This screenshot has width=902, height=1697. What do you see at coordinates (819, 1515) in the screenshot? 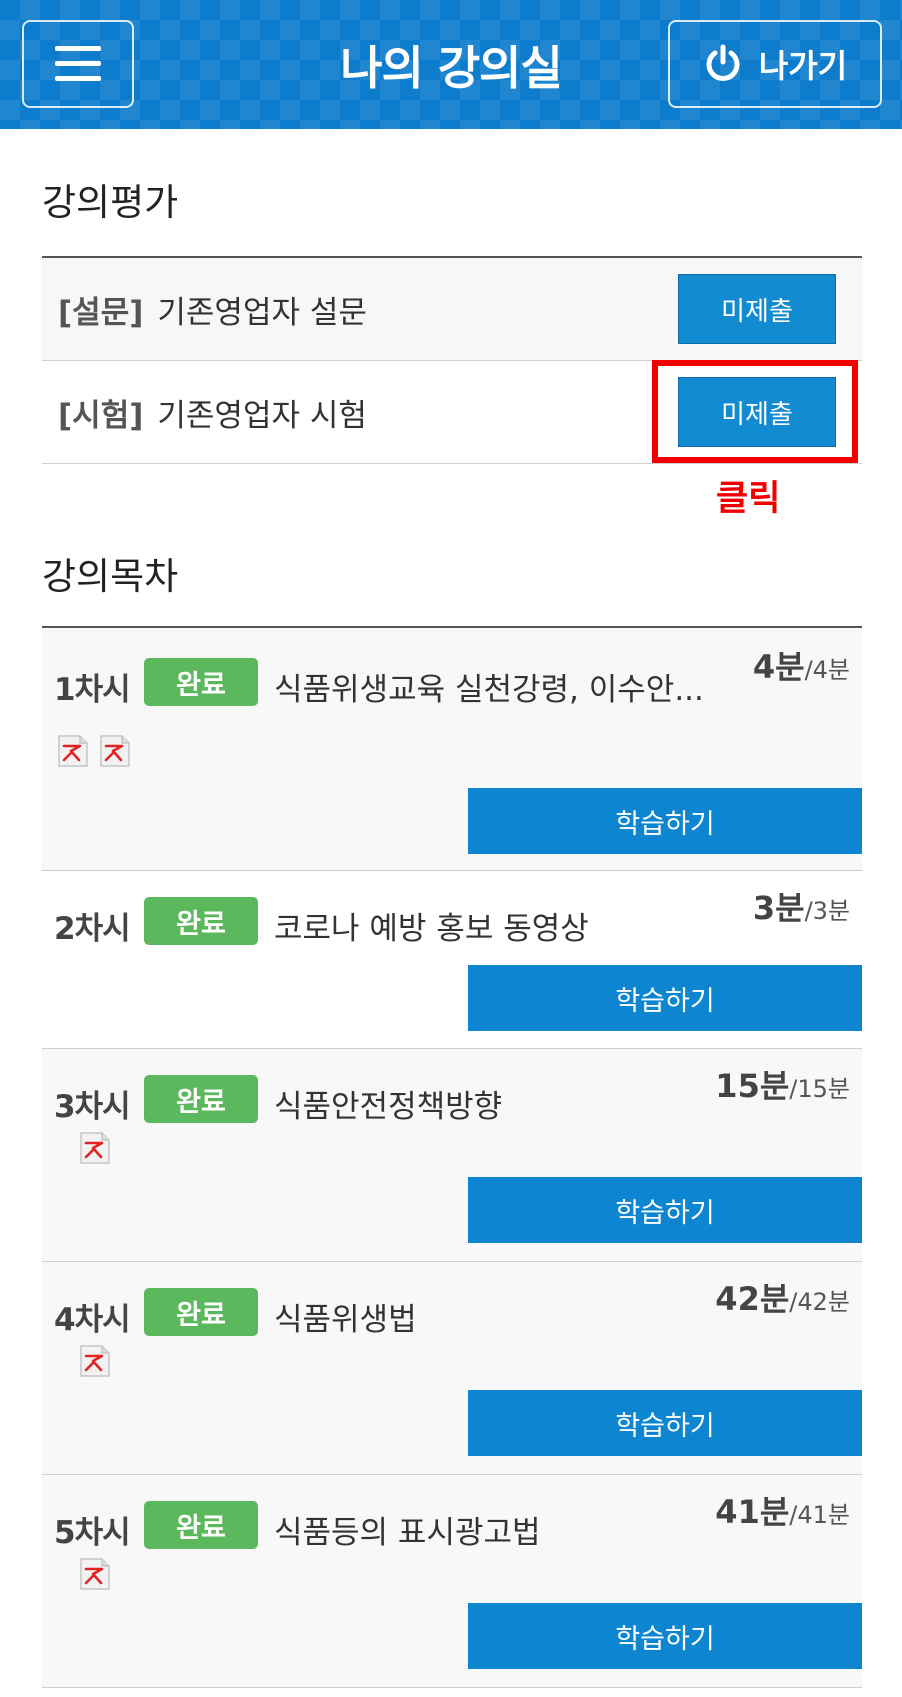
I see `time-total: /41분` at bounding box center [819, 1515].